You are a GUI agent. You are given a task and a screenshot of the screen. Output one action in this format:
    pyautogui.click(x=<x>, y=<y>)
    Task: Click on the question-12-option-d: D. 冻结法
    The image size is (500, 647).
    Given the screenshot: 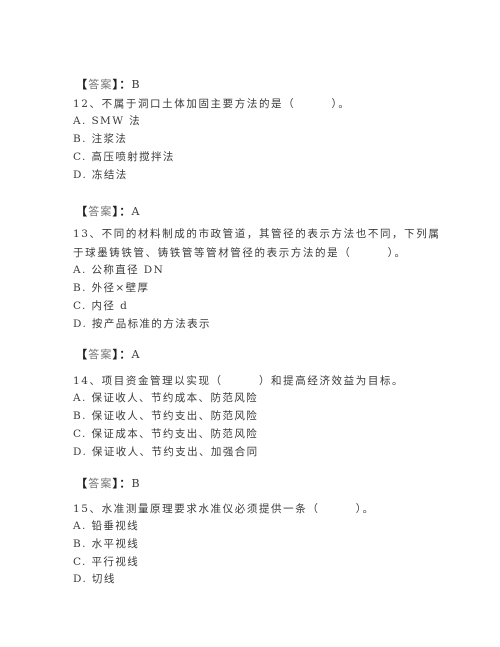 What is the action you would take?
    pyautogui.click(x=100, y=175)
    